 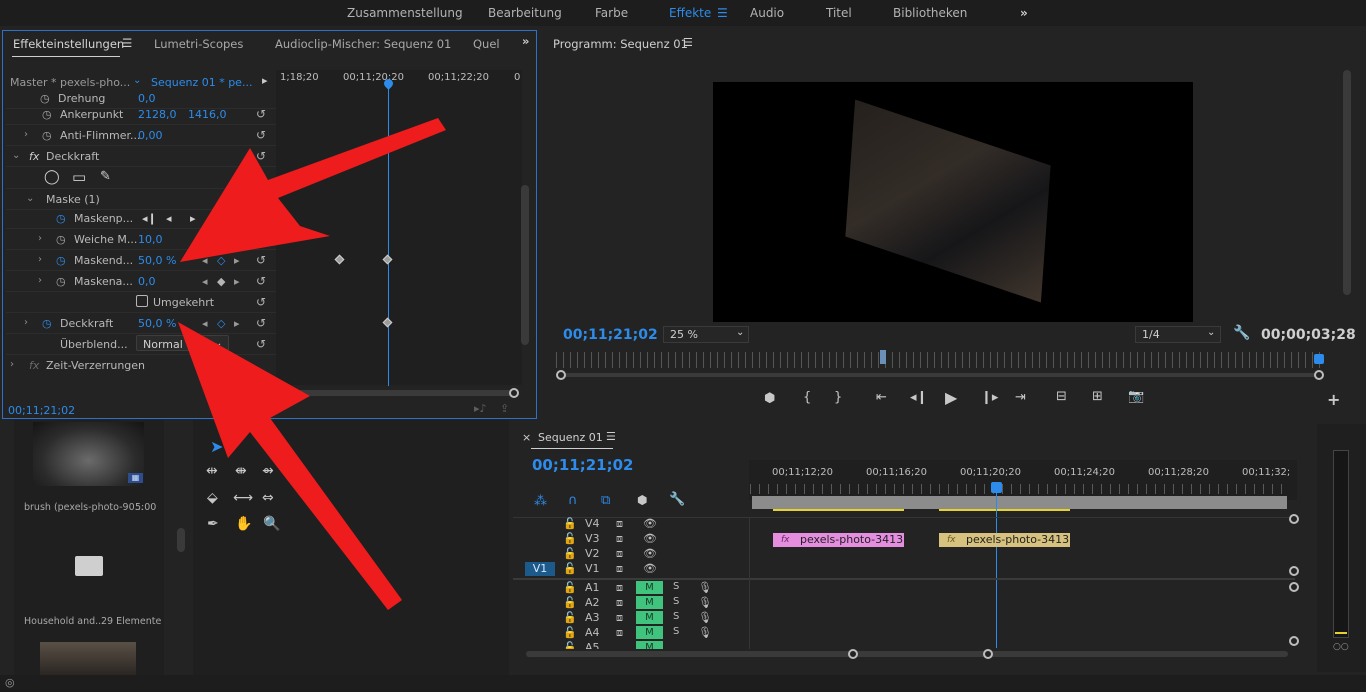 I want to click on red-arrow-bottom, so click(x=290, y=466).